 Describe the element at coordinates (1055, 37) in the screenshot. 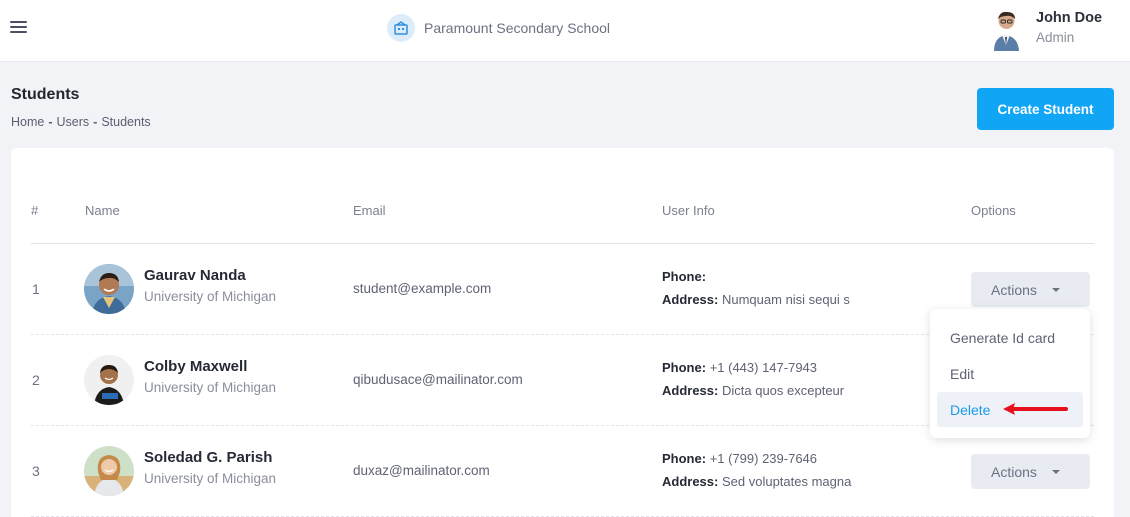

I see `user-role: Admin` at that location.